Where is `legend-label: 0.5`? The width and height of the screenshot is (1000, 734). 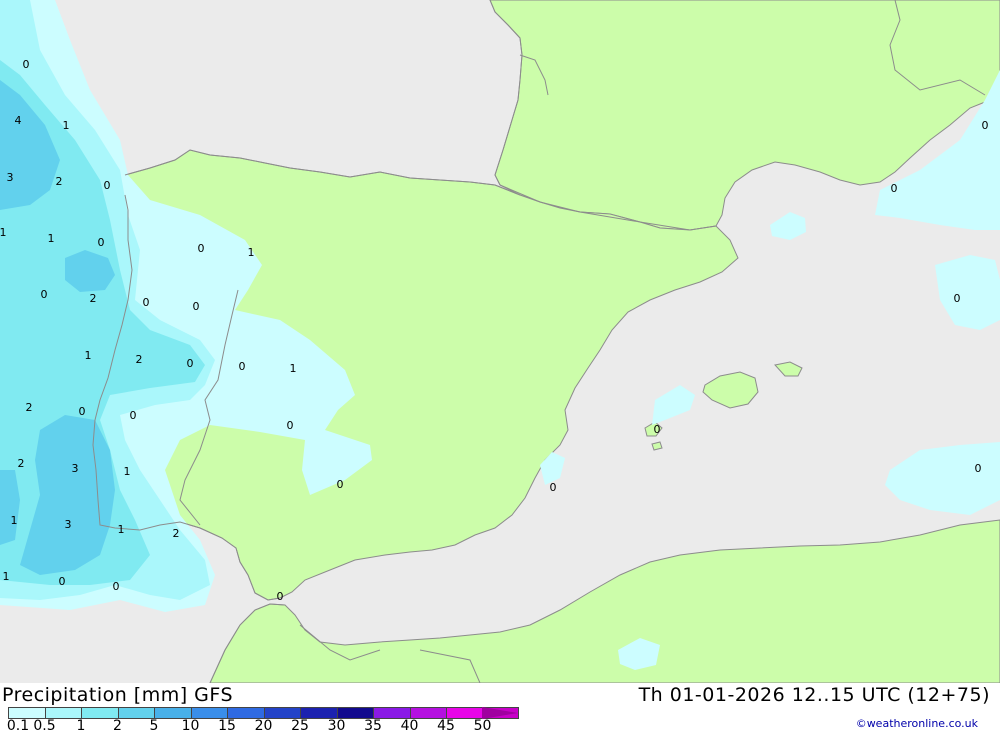
legend-label: 0.5 is located at coordinates (44, 726).